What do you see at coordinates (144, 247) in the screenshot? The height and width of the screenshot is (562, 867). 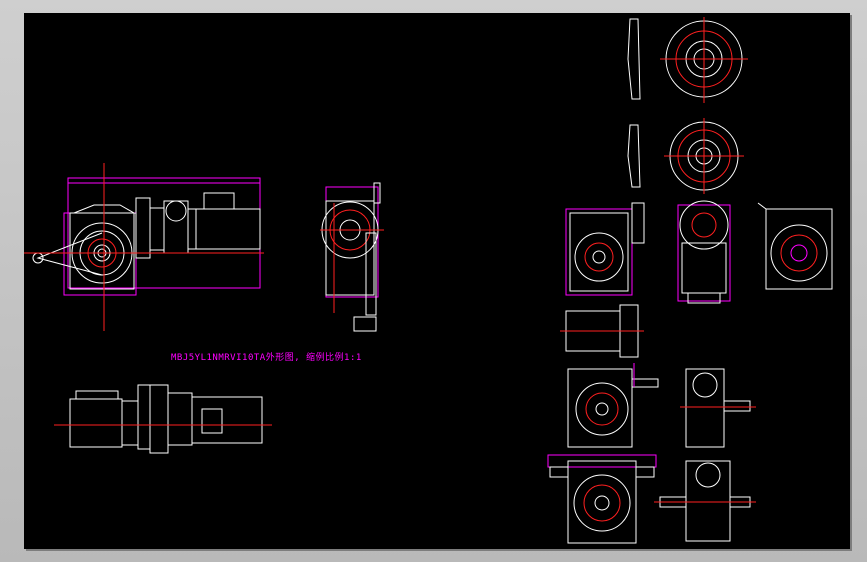 I see `gearmotor-front-view` at bounding box center [144, 247].